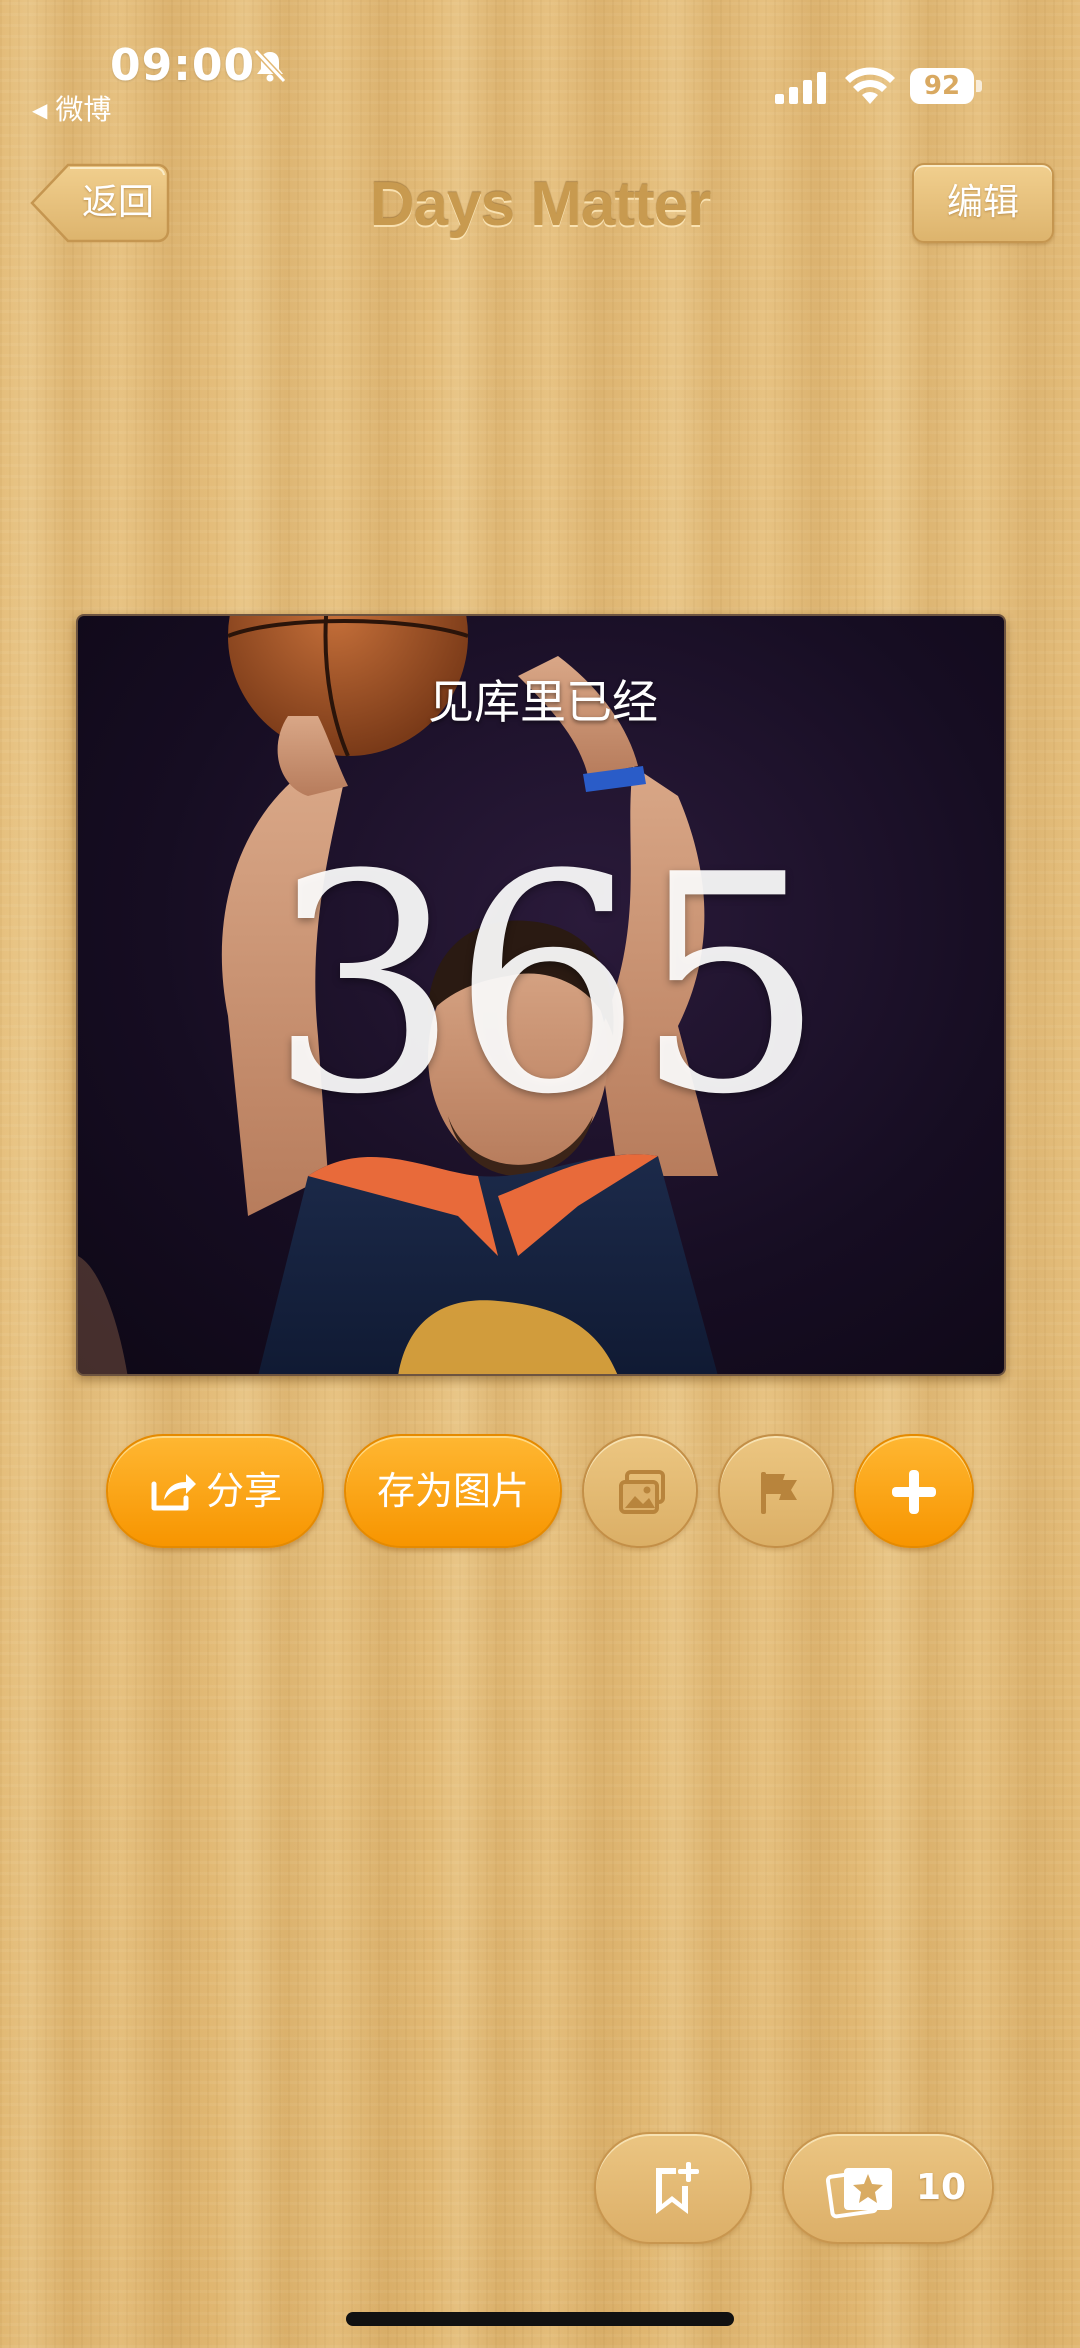  Describe the element at coordinates (942, 86) in the screenshot. I see `battery-level: 92` at that location.